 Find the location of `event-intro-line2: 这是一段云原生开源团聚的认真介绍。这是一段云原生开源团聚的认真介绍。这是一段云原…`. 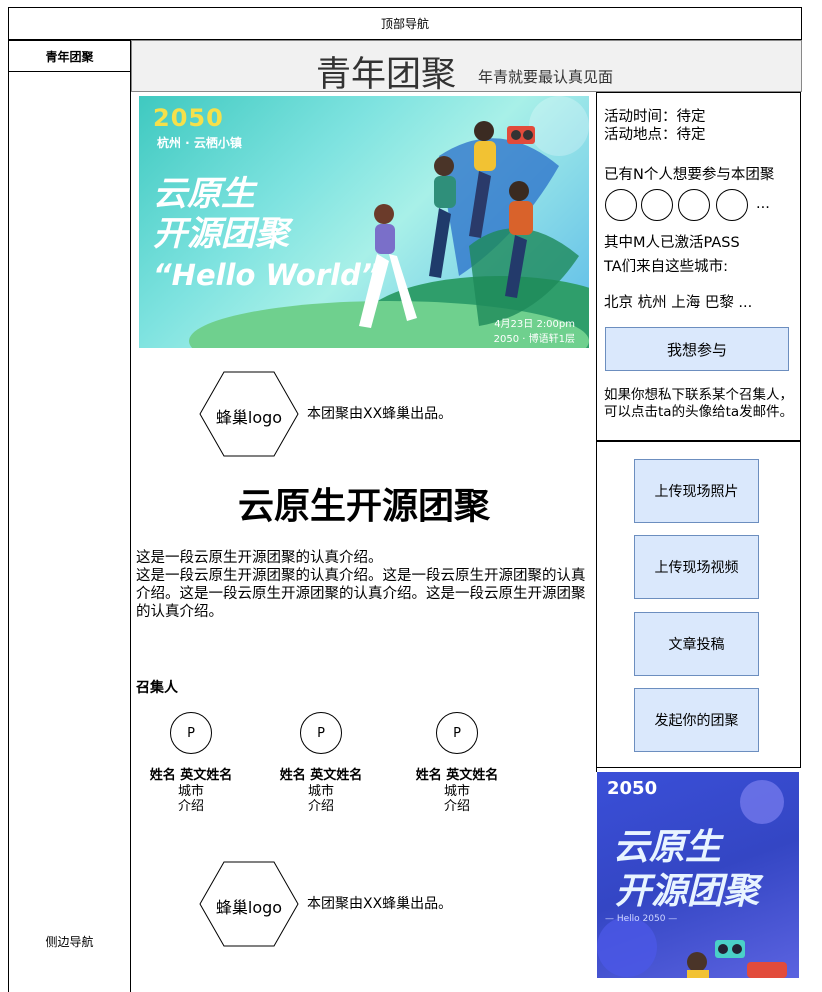

event-intro-line2: 这是一段云原生开源团聚的认真介绍。这是一段云原生开源团聚的认真介绍。这是一段云原… is located at coordinates (361, 594).